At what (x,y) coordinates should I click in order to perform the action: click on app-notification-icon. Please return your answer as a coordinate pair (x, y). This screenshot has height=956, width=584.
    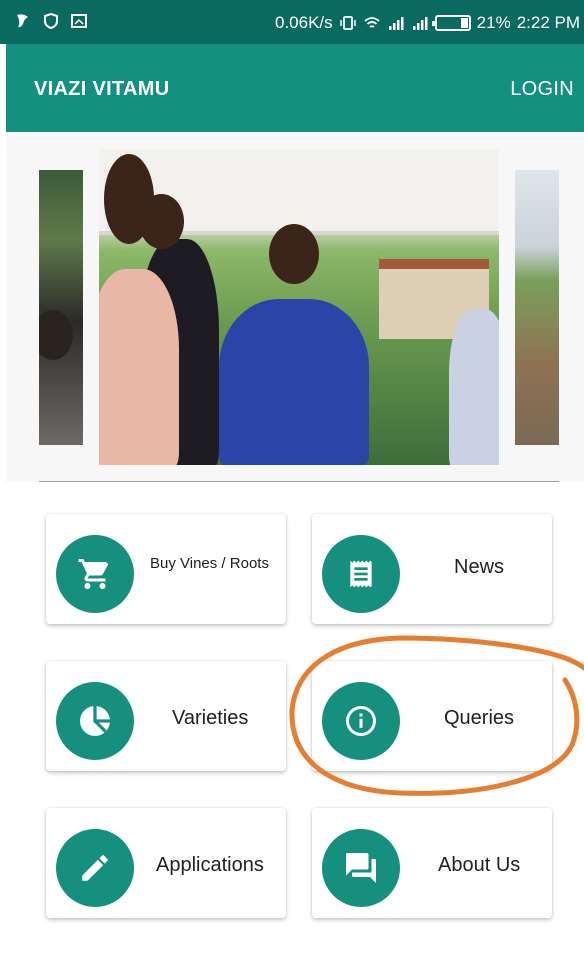
    Looking at the image, I should click on (22, 21).